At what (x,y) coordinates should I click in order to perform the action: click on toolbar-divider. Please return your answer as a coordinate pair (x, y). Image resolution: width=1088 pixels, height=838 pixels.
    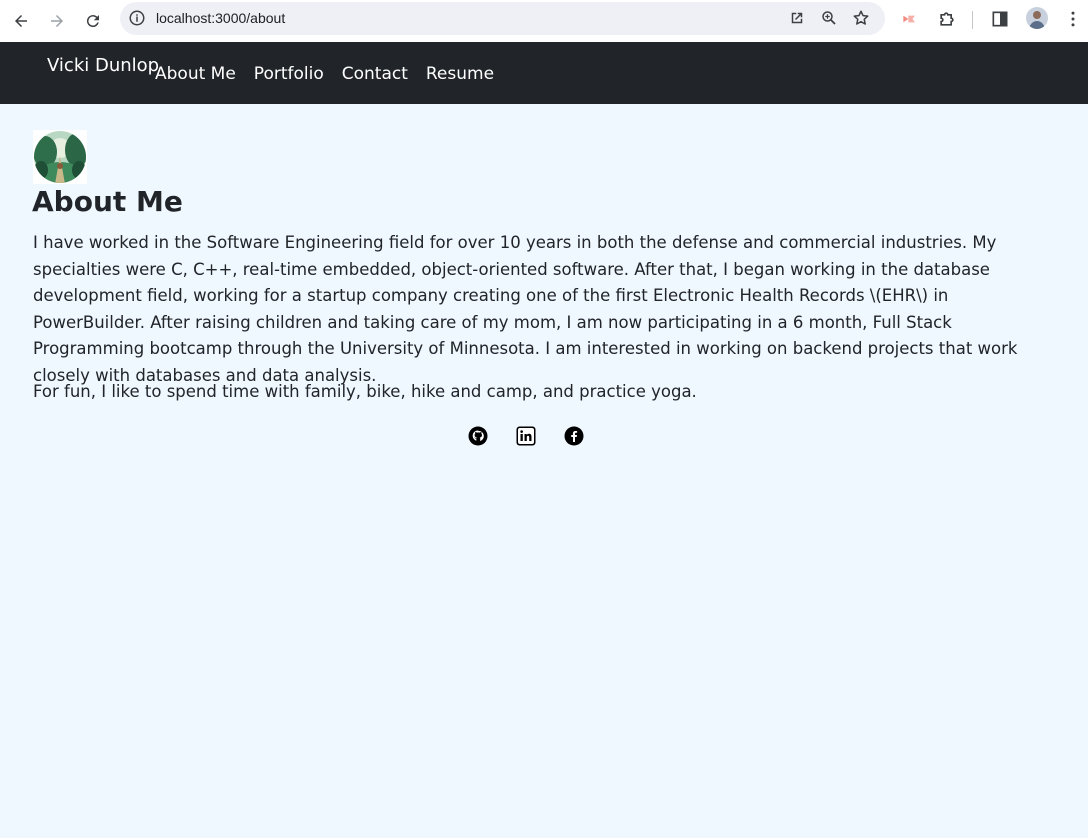
    Looking at the image, I should click on (972, 20).